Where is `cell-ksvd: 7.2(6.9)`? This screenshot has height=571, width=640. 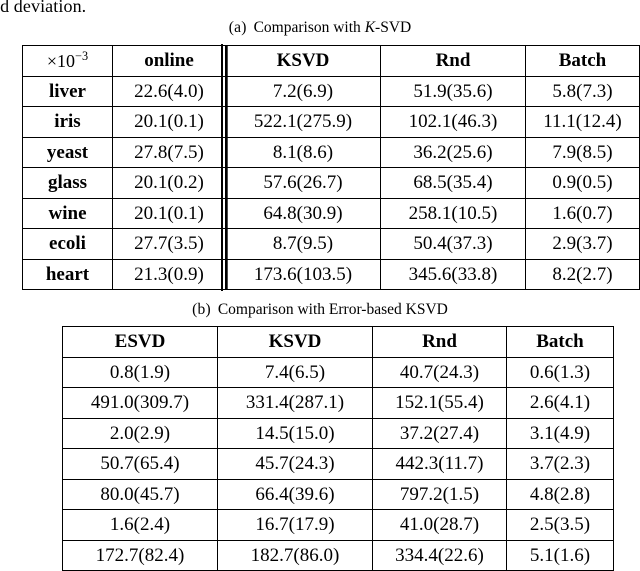
cell-ksvd: 7.2(6.9) is located at coordinates (301, 91).